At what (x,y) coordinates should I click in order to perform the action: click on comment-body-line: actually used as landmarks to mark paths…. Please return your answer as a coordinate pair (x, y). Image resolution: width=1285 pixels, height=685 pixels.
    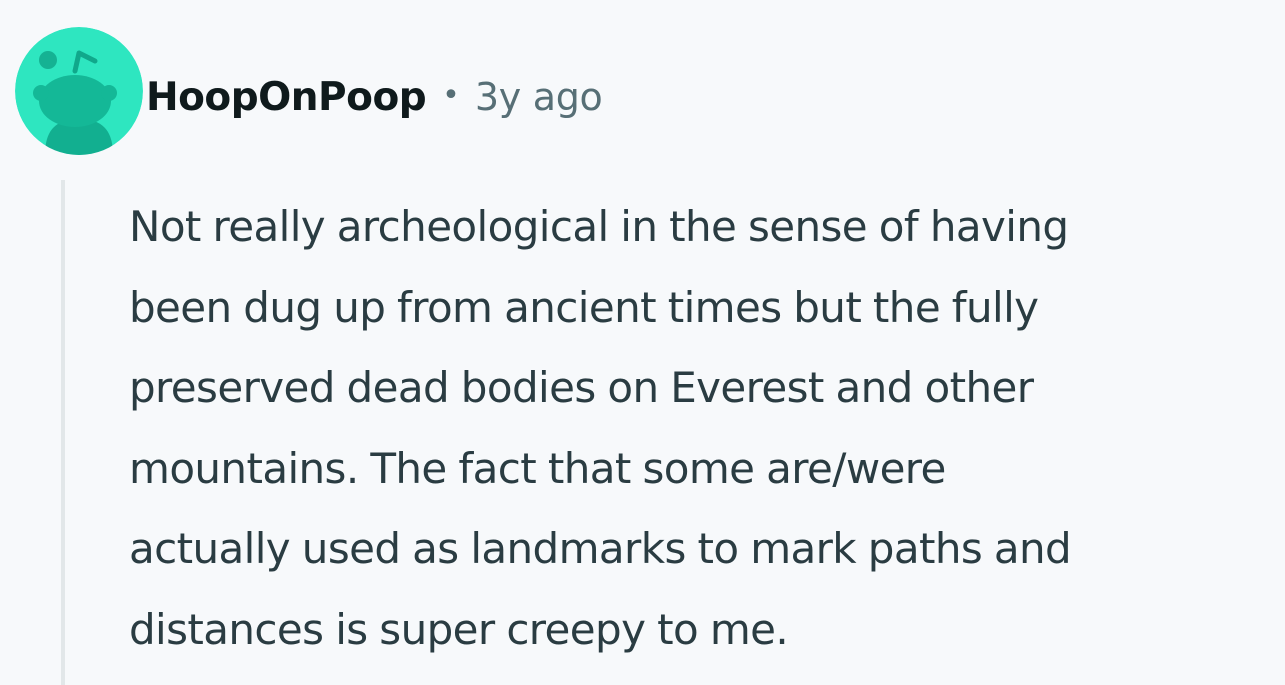
    Looking at the image, I should click on (600, 548).